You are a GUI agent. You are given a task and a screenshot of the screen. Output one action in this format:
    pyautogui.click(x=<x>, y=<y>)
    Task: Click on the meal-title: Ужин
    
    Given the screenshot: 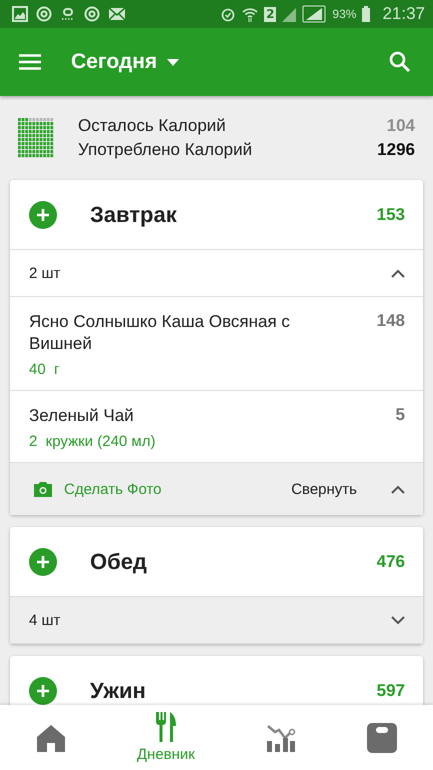 What is the action you would take?
    pyautogui.click(x=118, y=691)
    